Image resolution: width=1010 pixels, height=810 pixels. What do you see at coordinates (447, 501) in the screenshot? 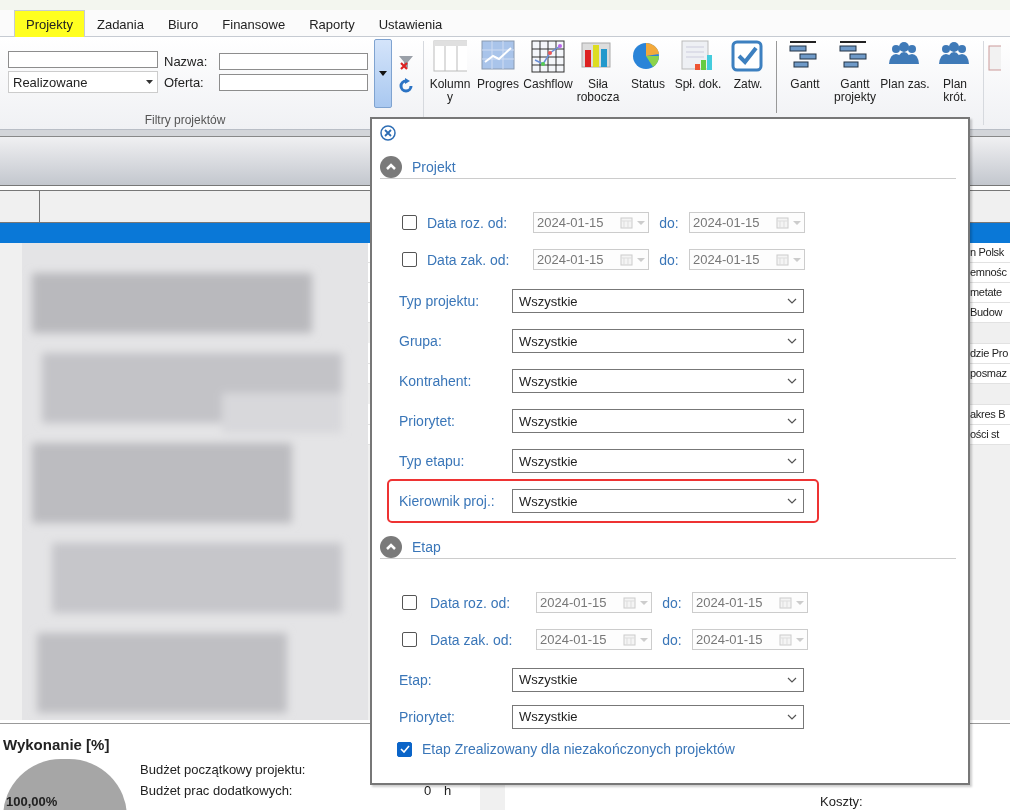
I see `field-label: Kierownik proj.:` at bounding box center [447, 501].